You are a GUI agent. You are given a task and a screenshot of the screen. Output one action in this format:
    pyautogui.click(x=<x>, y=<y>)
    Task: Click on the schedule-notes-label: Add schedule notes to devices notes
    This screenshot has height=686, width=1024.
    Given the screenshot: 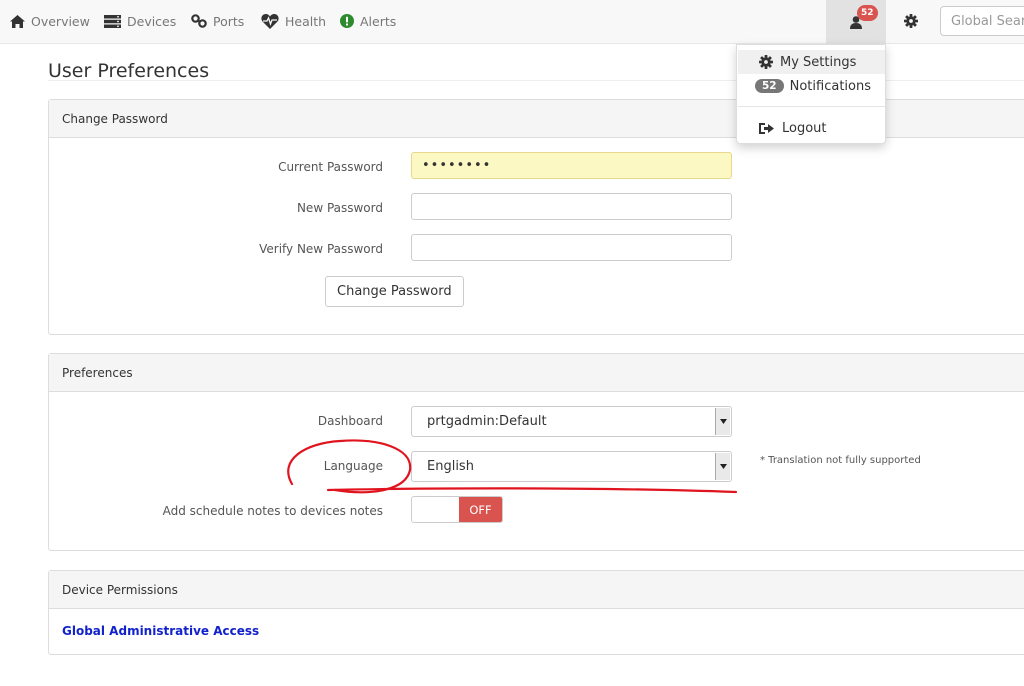 What is the action you would take?
    pyautogui.click(x=272, y=511)
    